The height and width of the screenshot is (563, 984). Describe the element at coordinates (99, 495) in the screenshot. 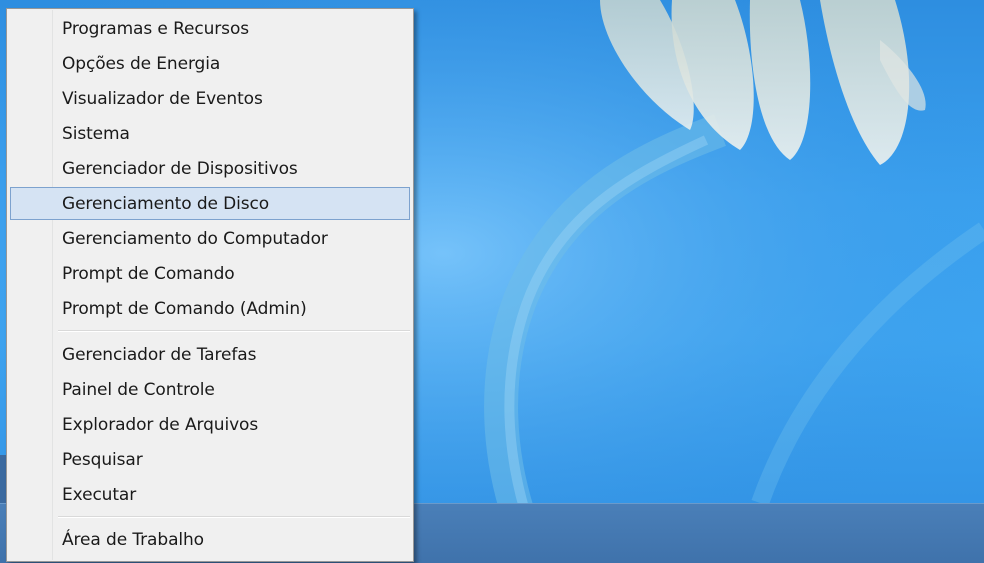

I see `menu-item-label: Executar` at that location.